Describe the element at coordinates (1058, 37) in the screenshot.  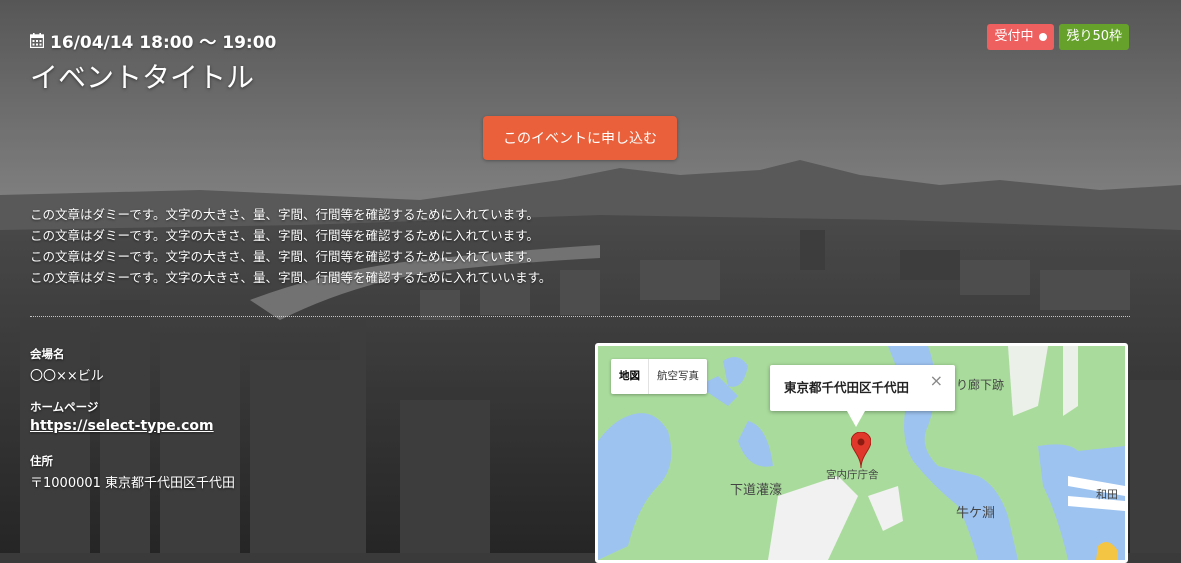
I see `status-badges: 受付中 残り50枠` at that location.